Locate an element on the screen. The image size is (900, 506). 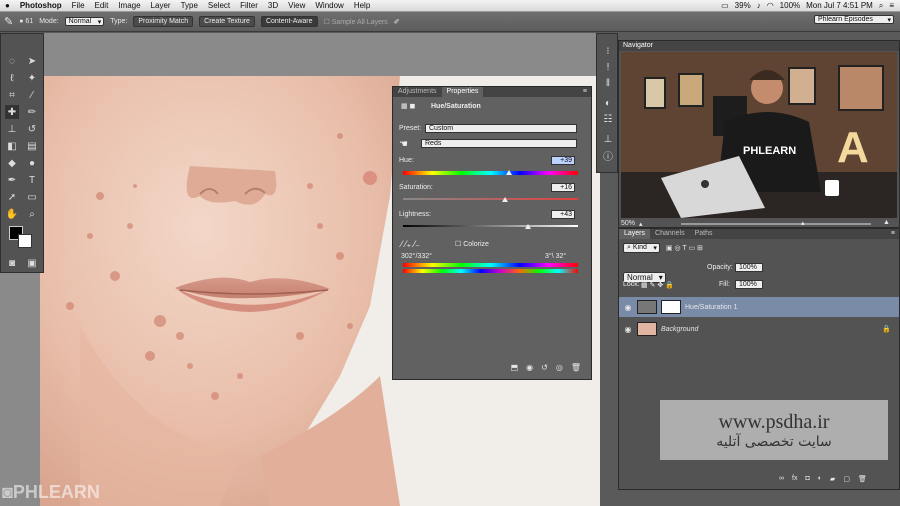
visibility-icon: ◎ is located at coordinates (559, 371).